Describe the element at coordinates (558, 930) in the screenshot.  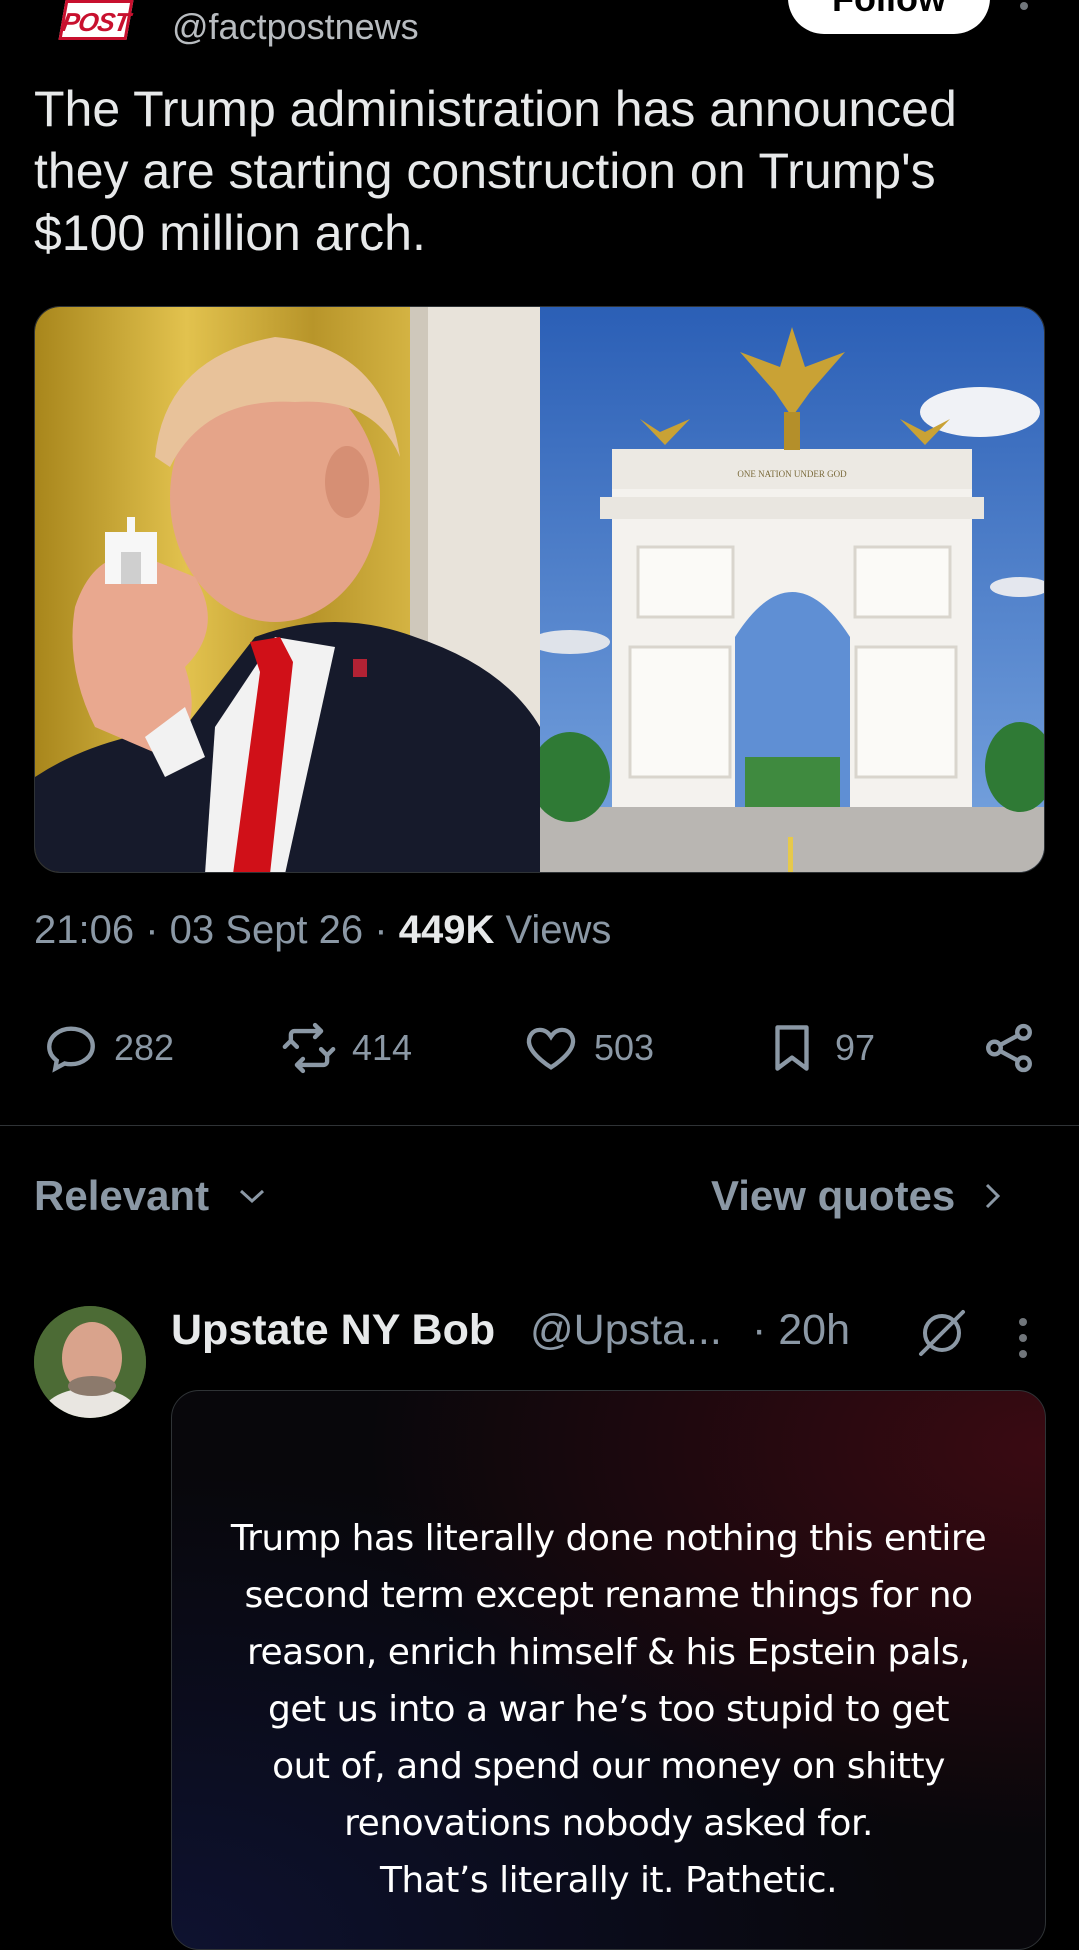
I see `views-label: Views` at that location.